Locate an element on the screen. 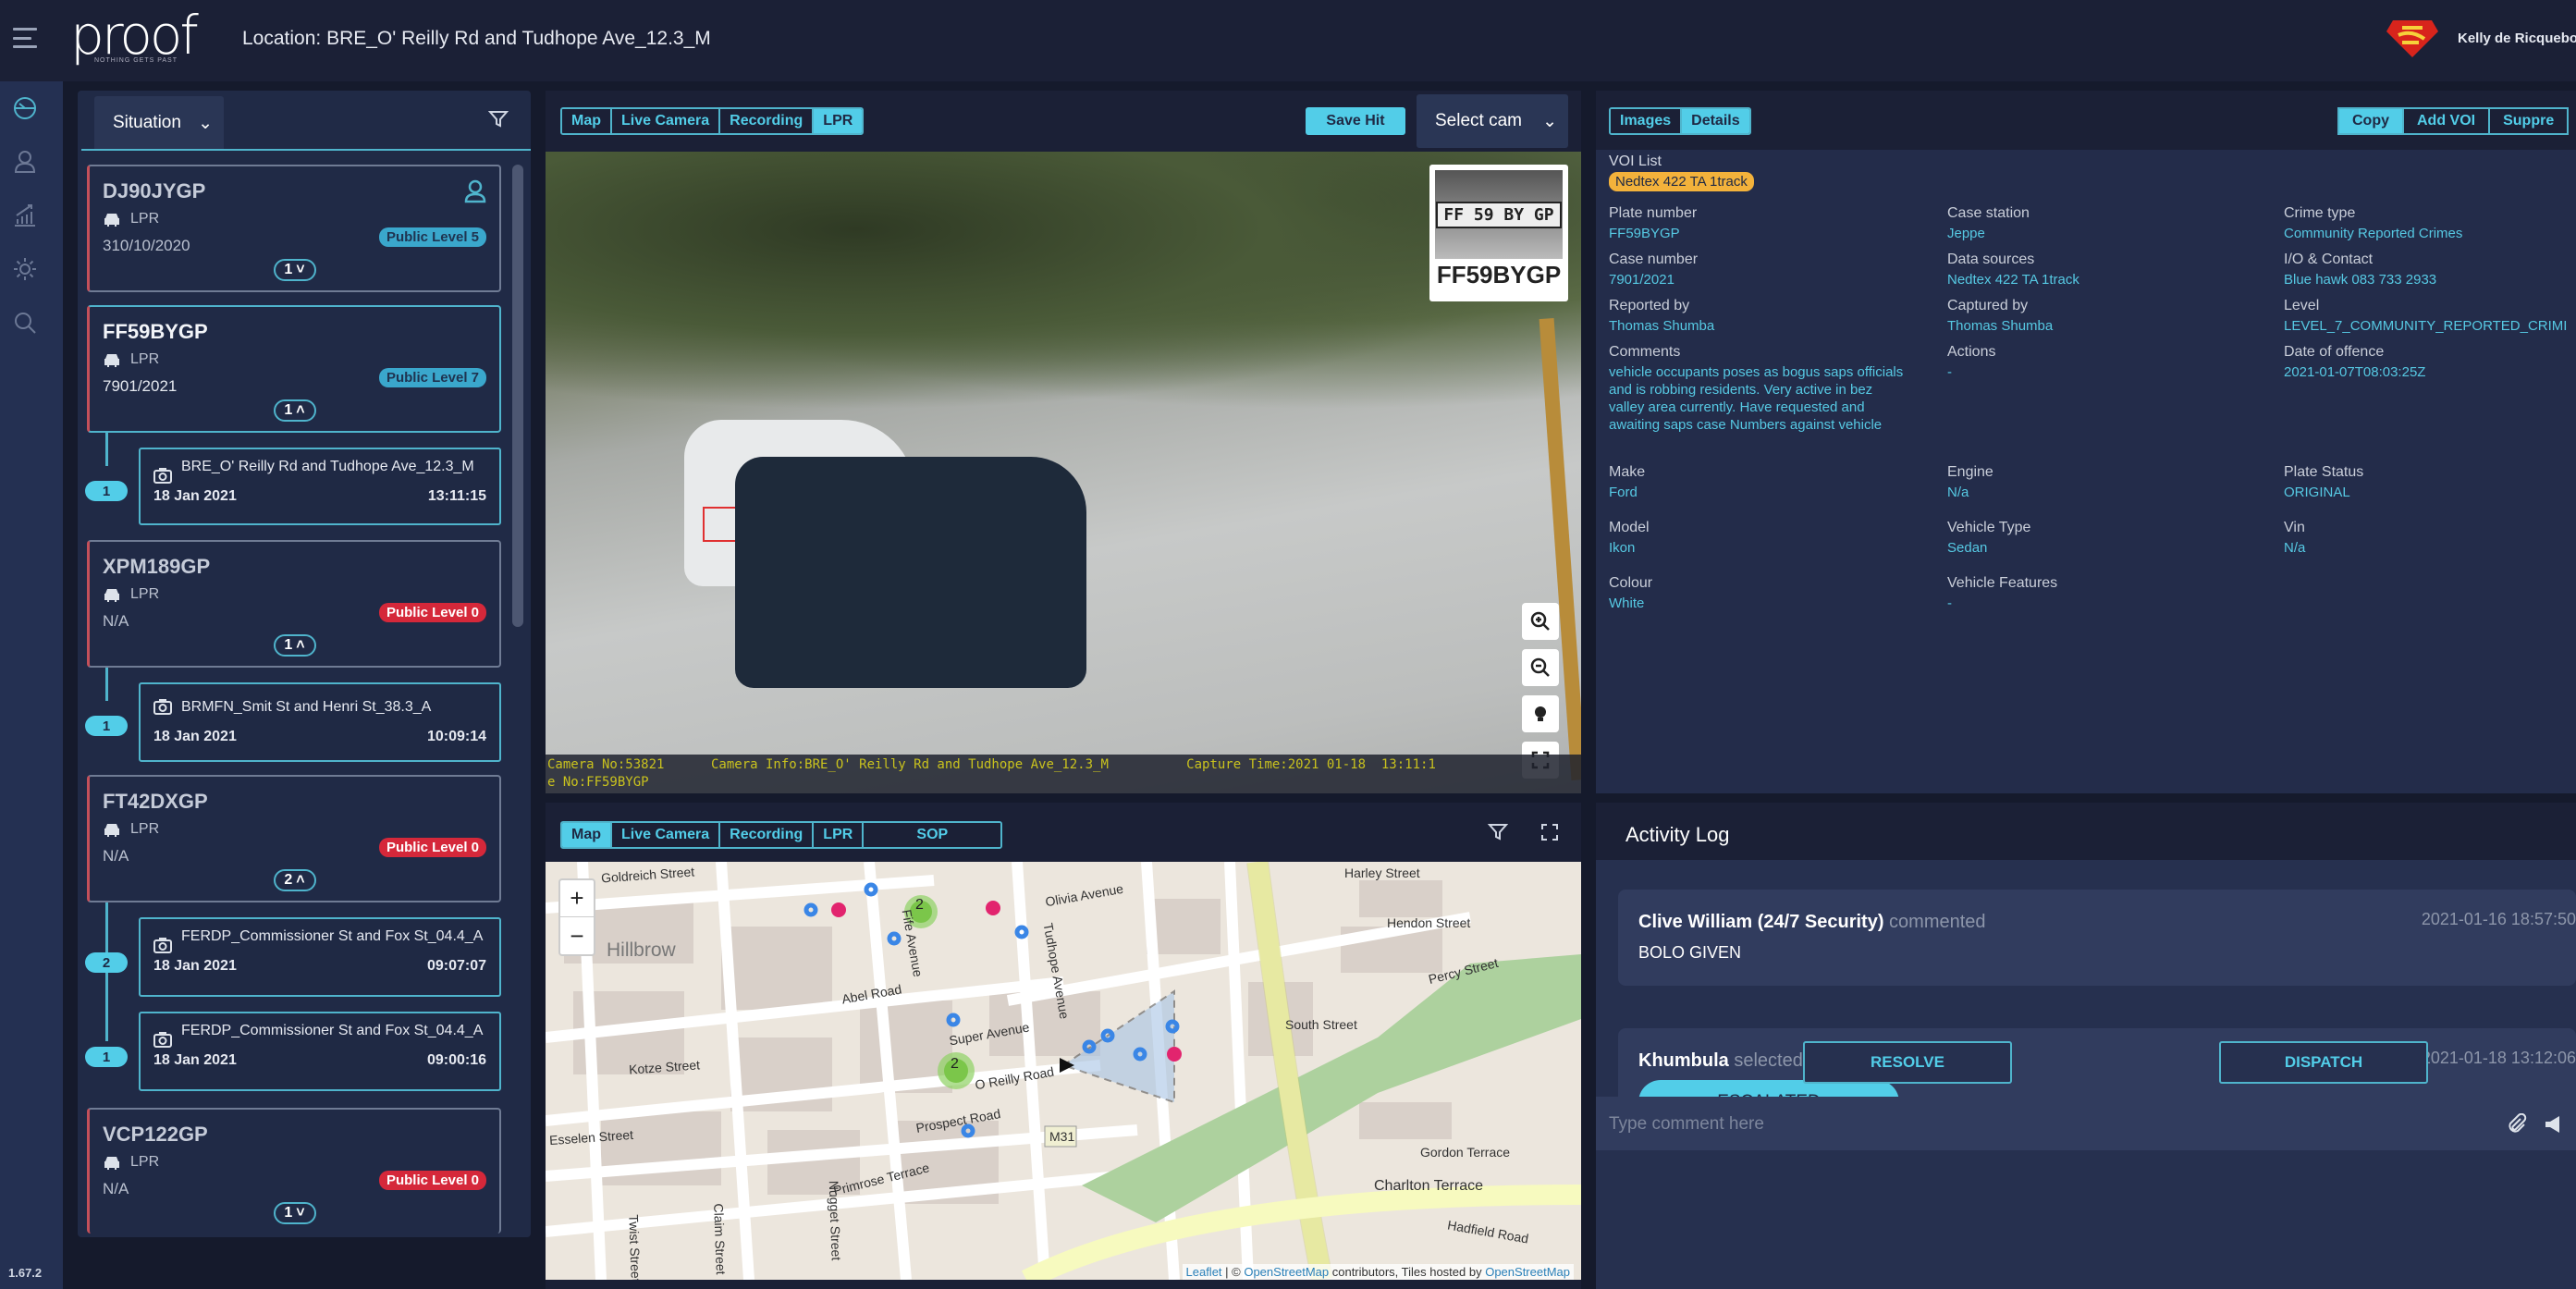  nav-rail: 1.67.2 is located at coordinates (31, 685).